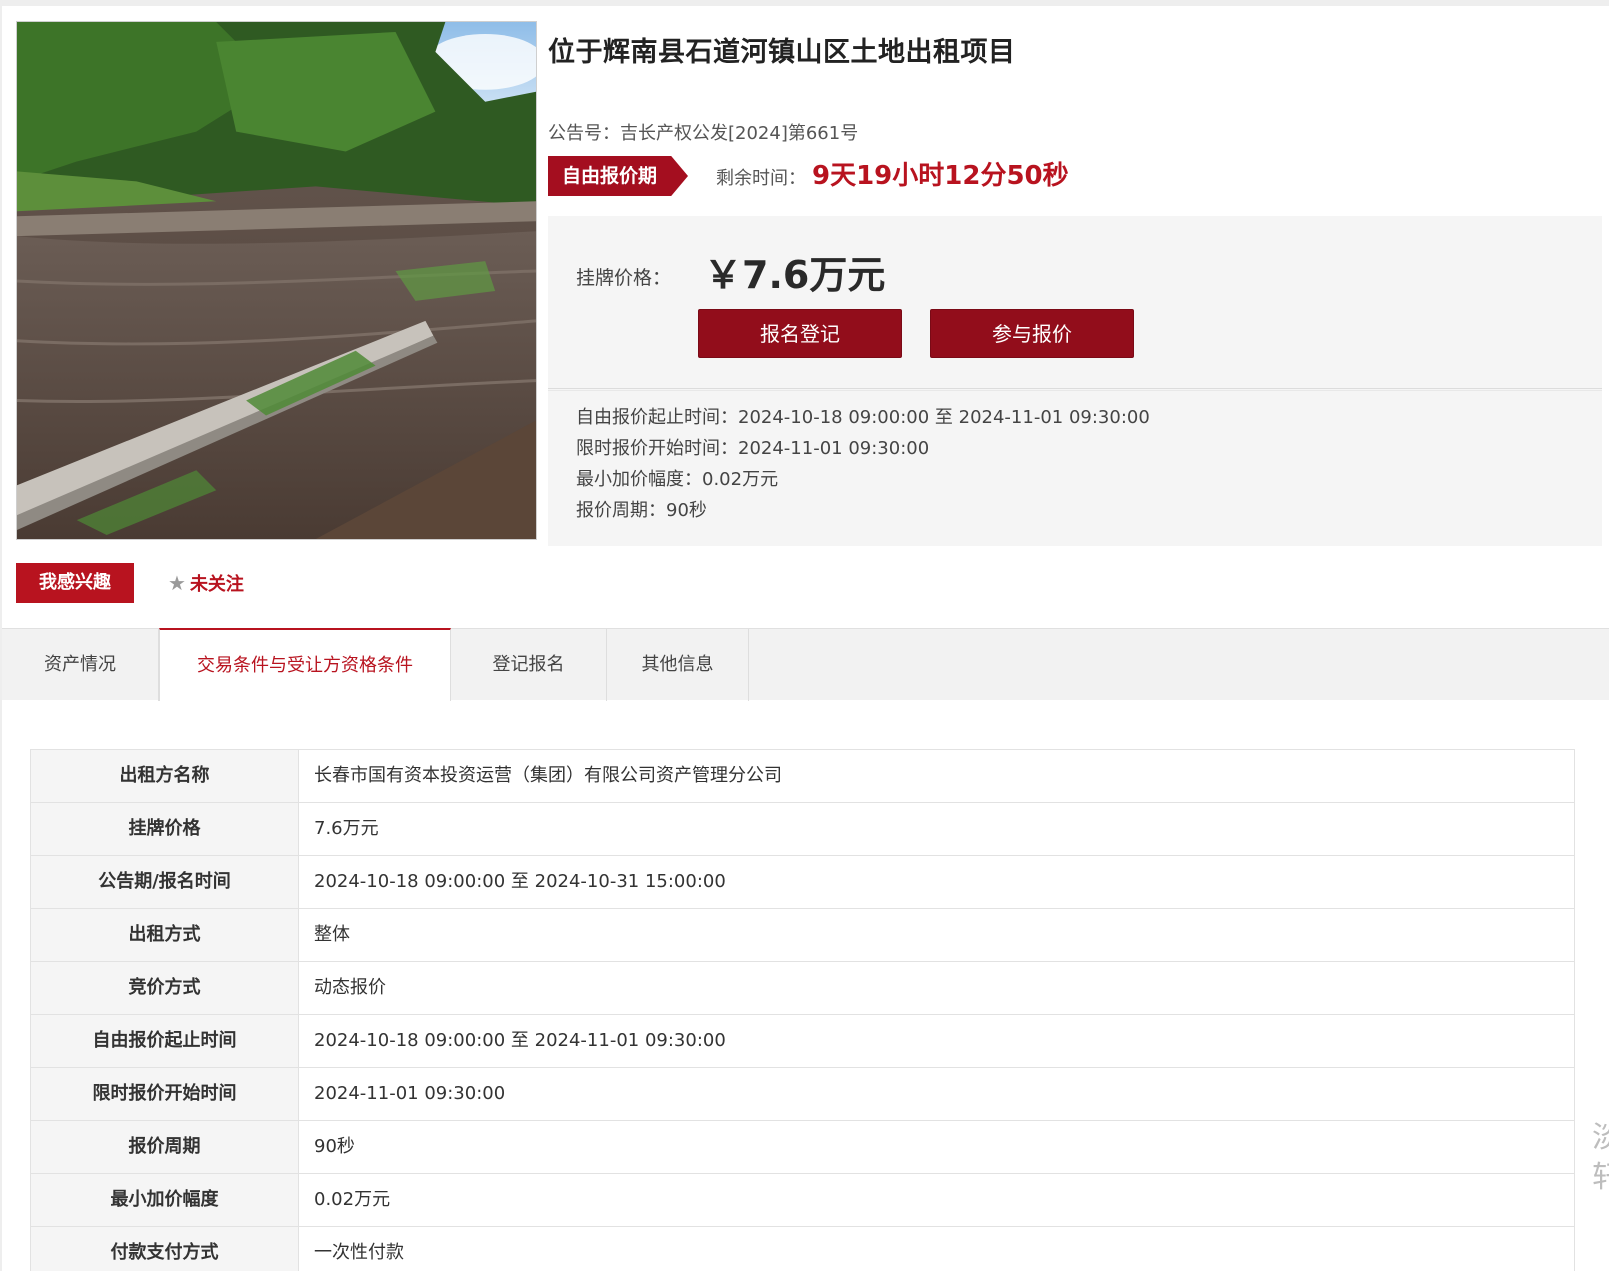  What do you see at coordinates (350, 987) in the screenshot?
I see `row-value: 动态报价` at bounding box center [350, 987].